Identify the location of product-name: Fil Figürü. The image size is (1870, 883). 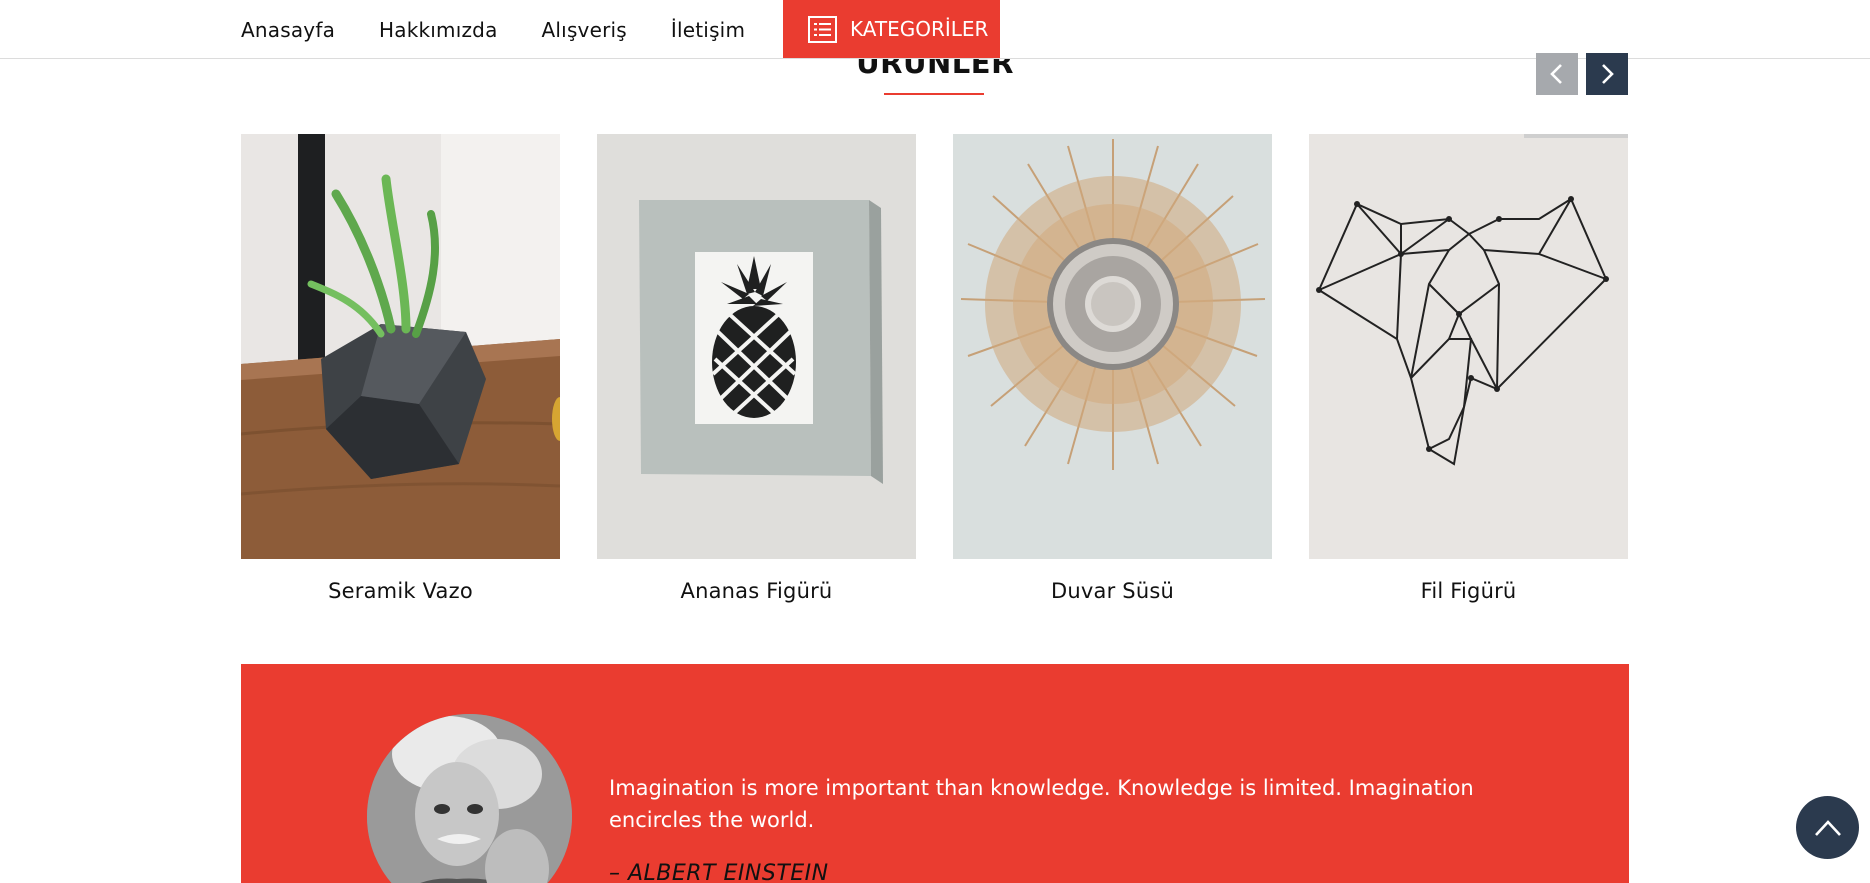
(1468, 591).